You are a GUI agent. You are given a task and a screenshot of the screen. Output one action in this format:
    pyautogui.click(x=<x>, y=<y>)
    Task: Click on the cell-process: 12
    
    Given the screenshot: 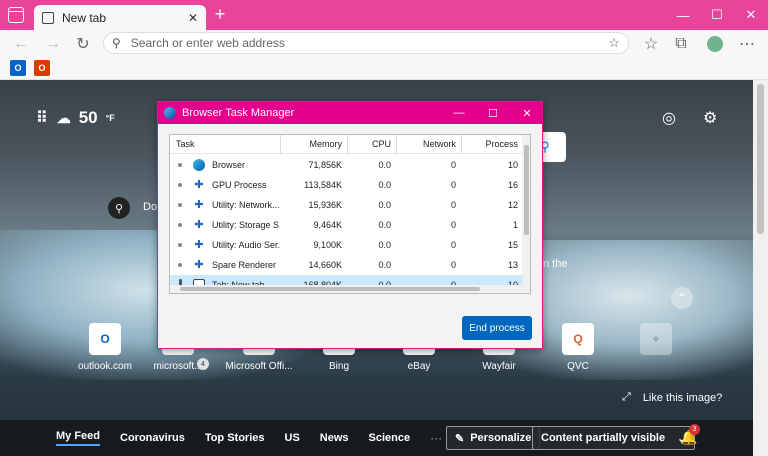 What is the action you would take?
    pyautogui.click(x=512, y=205)
    